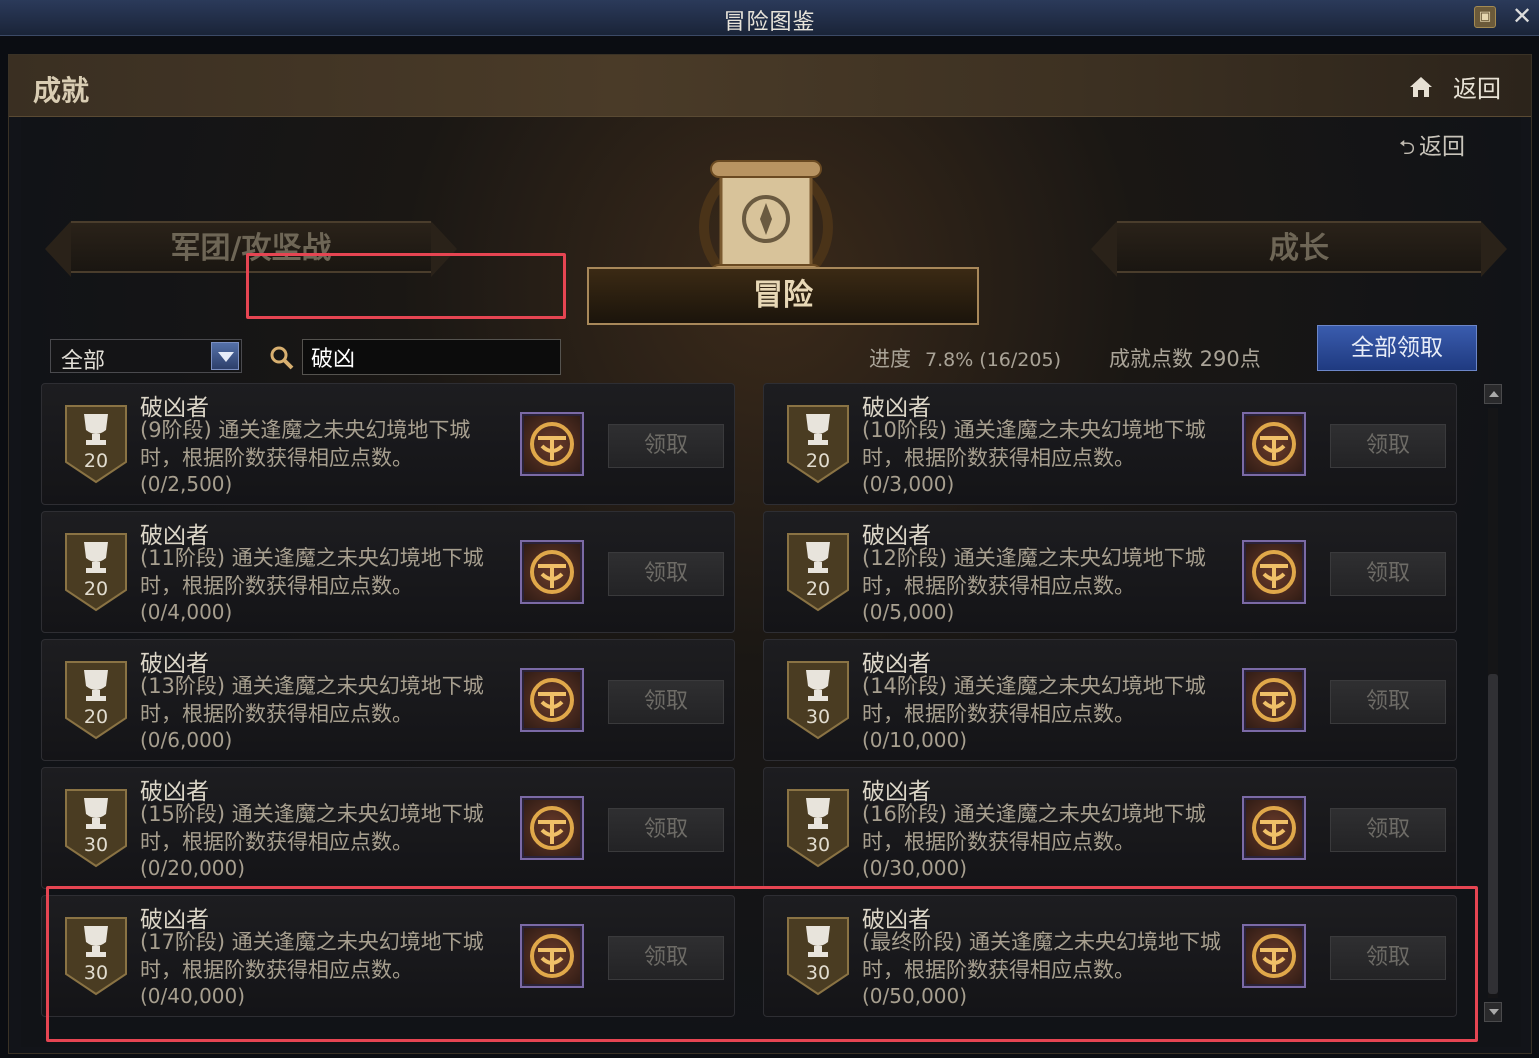 This screenshot has height=1058, width=1539. What do you see at coordinates (61, 90) in the screenshot?
I see `page-title: 成就` at bounding box center [61, 90].